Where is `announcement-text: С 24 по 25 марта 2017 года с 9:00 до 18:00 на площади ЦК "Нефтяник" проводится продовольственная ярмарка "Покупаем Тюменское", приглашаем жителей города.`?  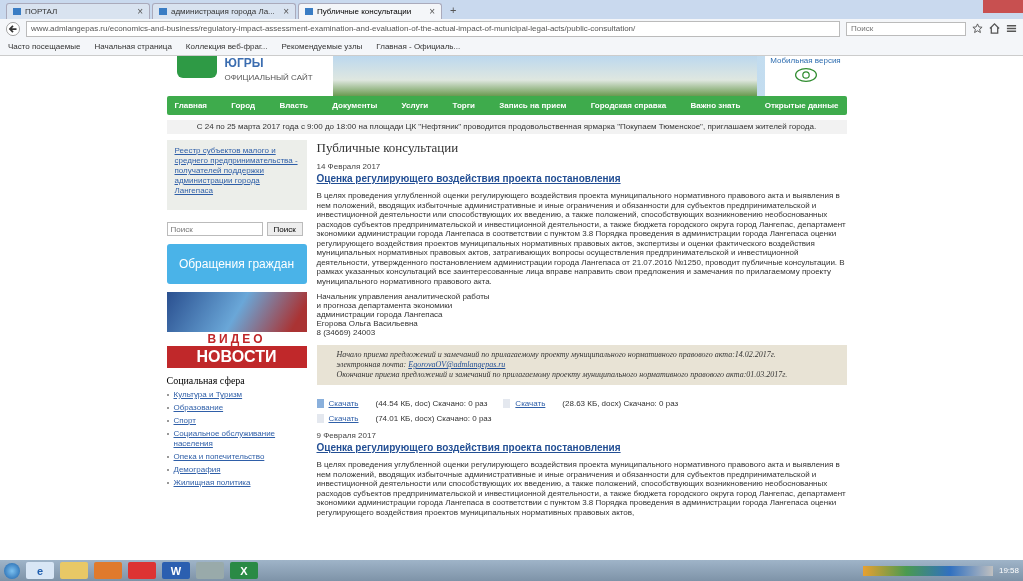 announcement-text: С 24 по 25 марта 2017 года с 9:00 до 18:00 на площади ЦК "Нефтяник" проводится продовольственная ярмарка "Покупаем Тюменское", приглашаем жителей города. is located at coordinates (506, 126).